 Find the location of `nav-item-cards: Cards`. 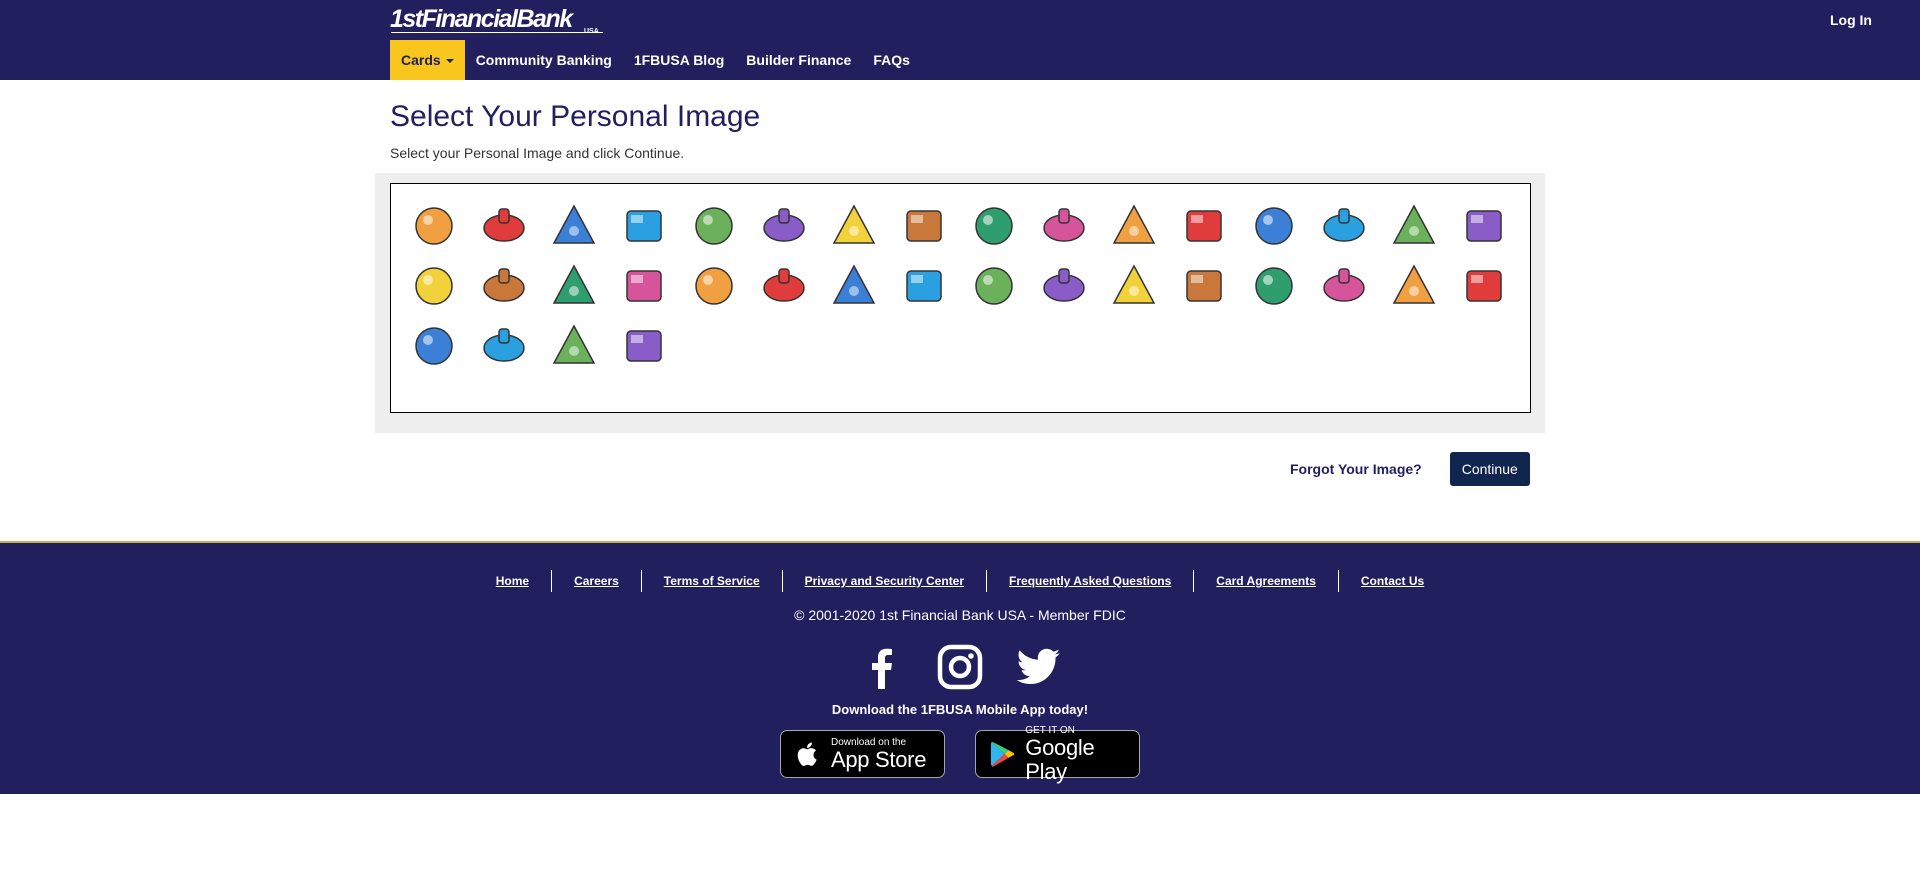

nav-item-cards: Cards is located at coordinates (427, 60).